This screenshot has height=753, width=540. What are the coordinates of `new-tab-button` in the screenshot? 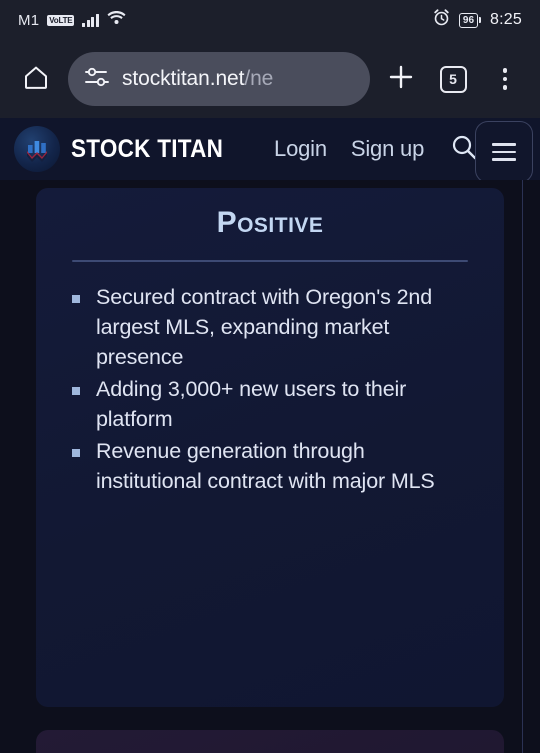 It's located at (401, 79).